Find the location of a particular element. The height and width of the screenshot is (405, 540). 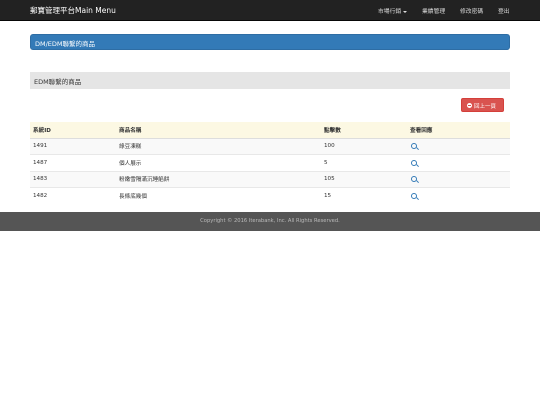

col-header-id: 系統ID is located at coordinates (73, 130).